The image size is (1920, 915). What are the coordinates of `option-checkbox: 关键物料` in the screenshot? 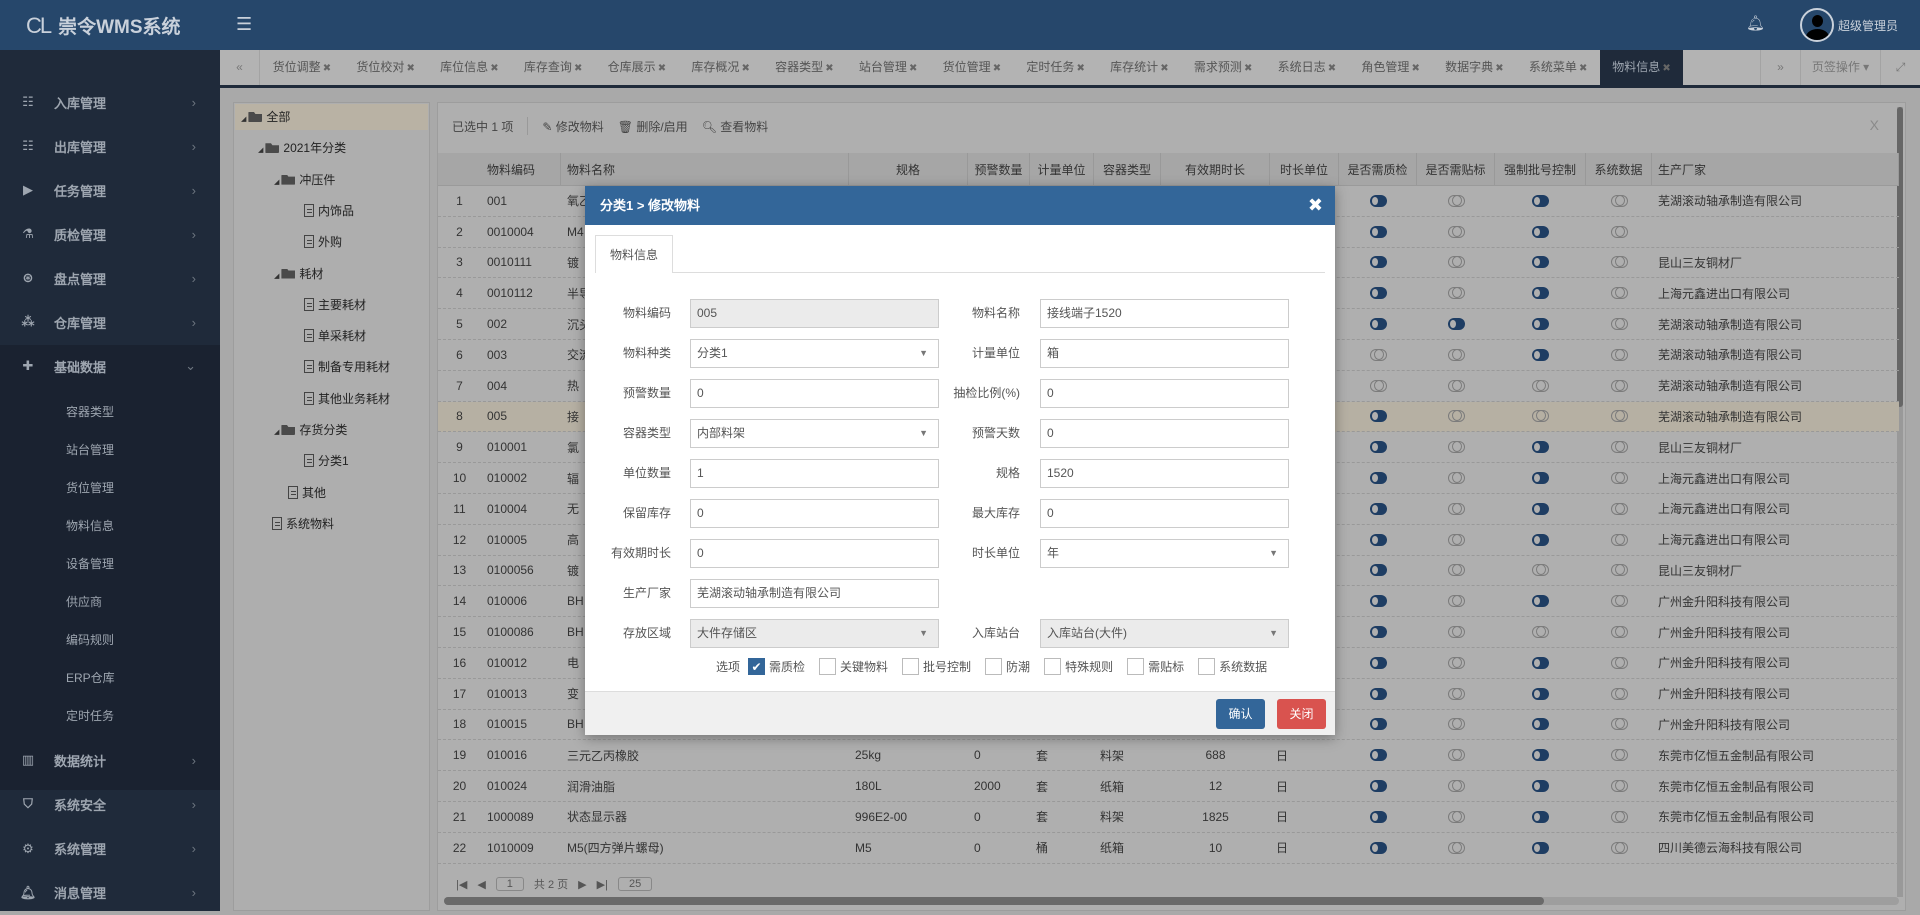 It's located at (849, 666).